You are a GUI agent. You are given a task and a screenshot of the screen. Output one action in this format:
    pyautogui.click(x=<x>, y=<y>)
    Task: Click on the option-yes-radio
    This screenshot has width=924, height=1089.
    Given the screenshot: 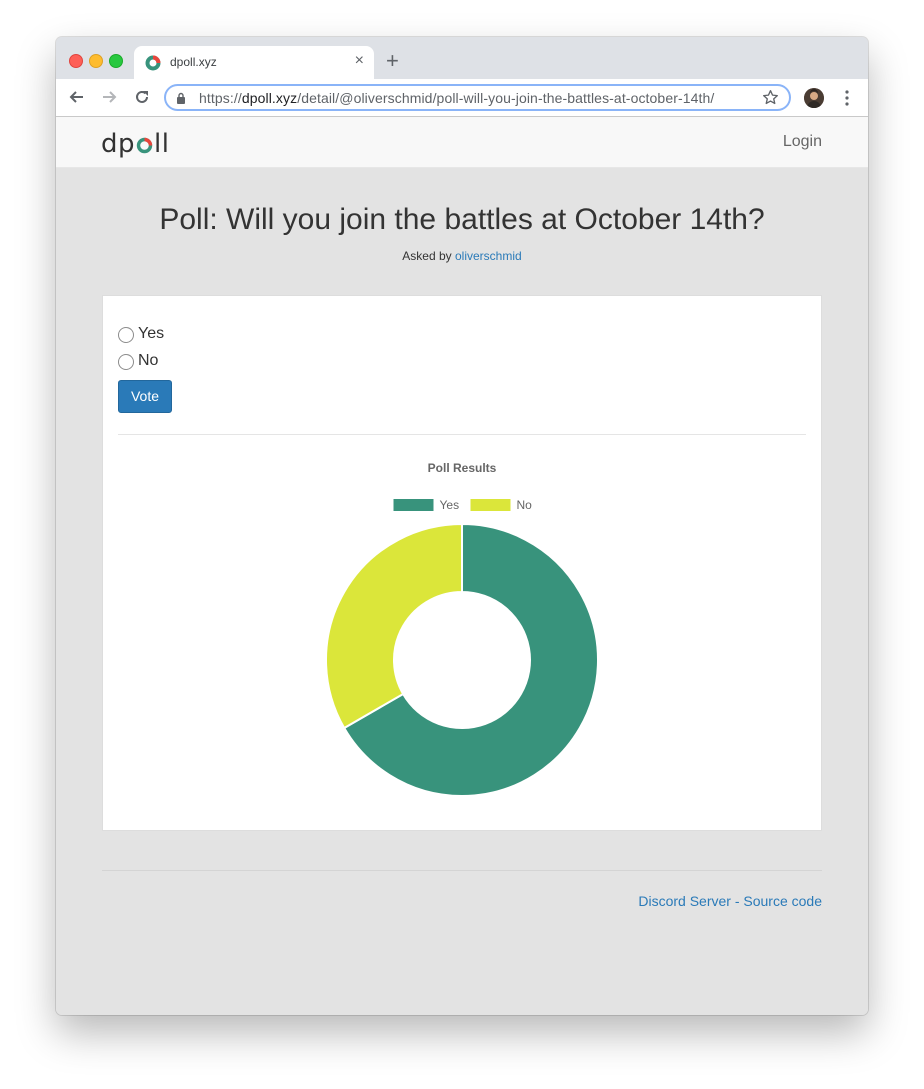 What is the action you would take?
    pyautogui.click(x=126, y=335)
    